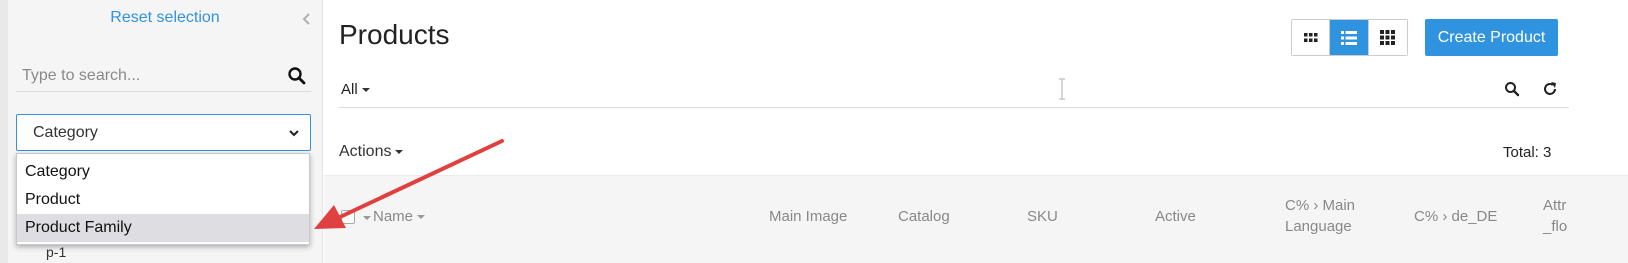 The height and width of the screenshot is (263, 1628). What do you see at coordinates (1320, 216) in the screenshot?
I see `column-main-language: C% › Main Language` at bounding box center [1320, 216].